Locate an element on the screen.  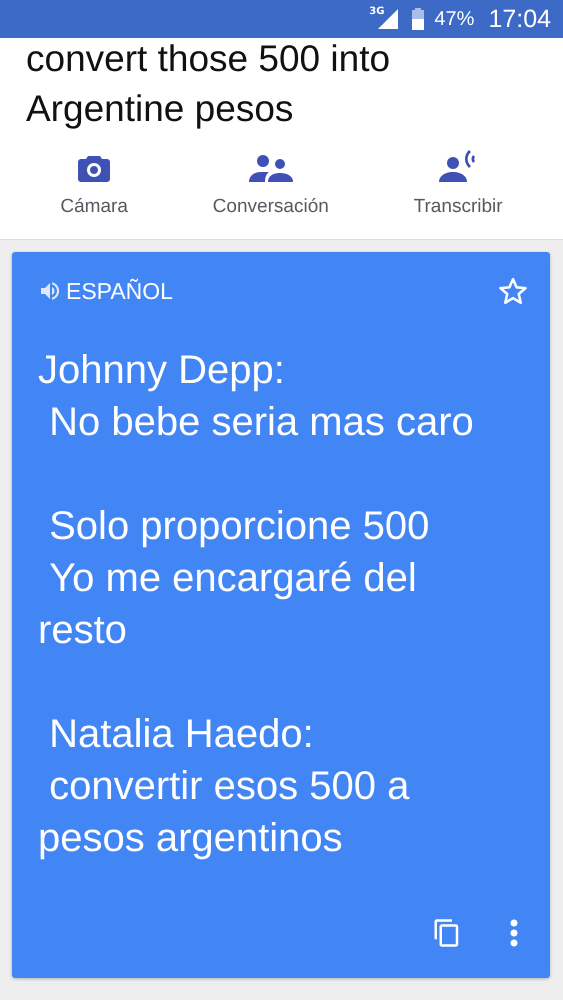
person-speaking-icon is located at coordinates (458, 166).